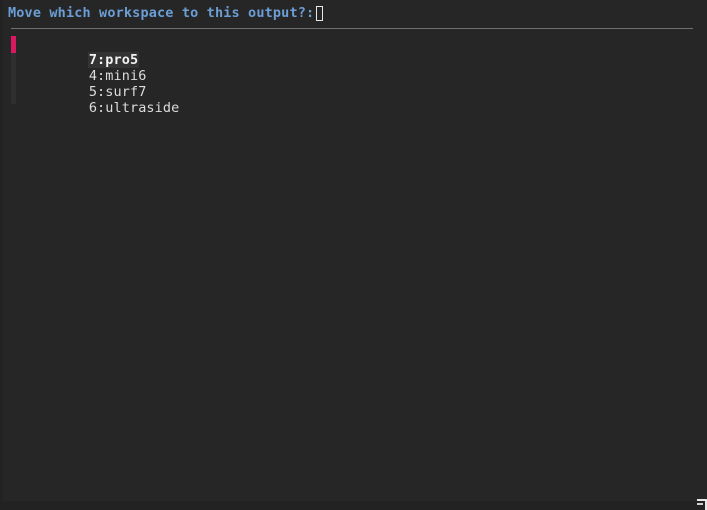 Image resolution: width=707 pixels, height=510 pixels. I want to click on list-item-workspace: 7:pro5, so click(352, 52).